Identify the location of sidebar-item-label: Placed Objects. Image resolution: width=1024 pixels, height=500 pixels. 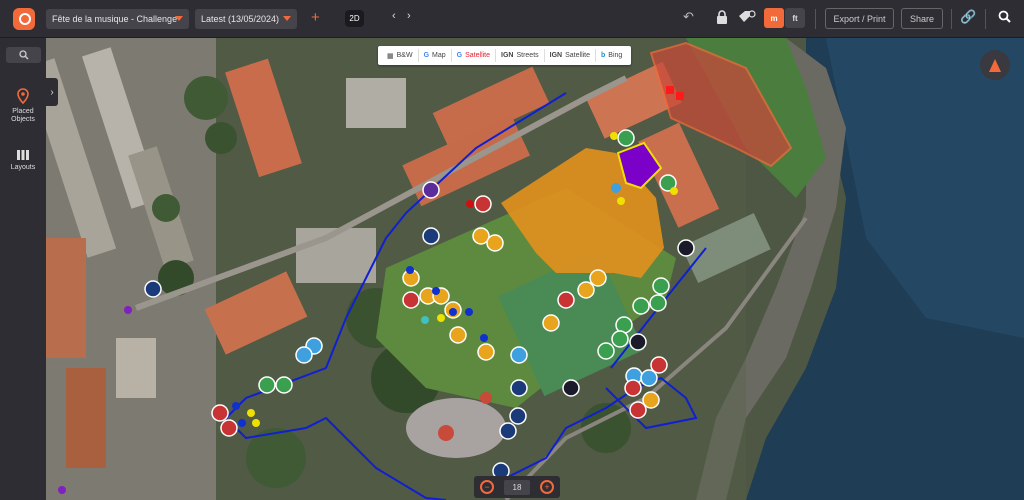
(23, 115).